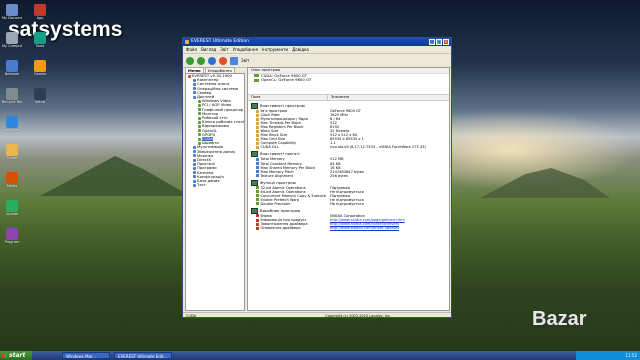 The image size is (640, 360). I want to click on desktop-icon: Media, so click(12, 180).